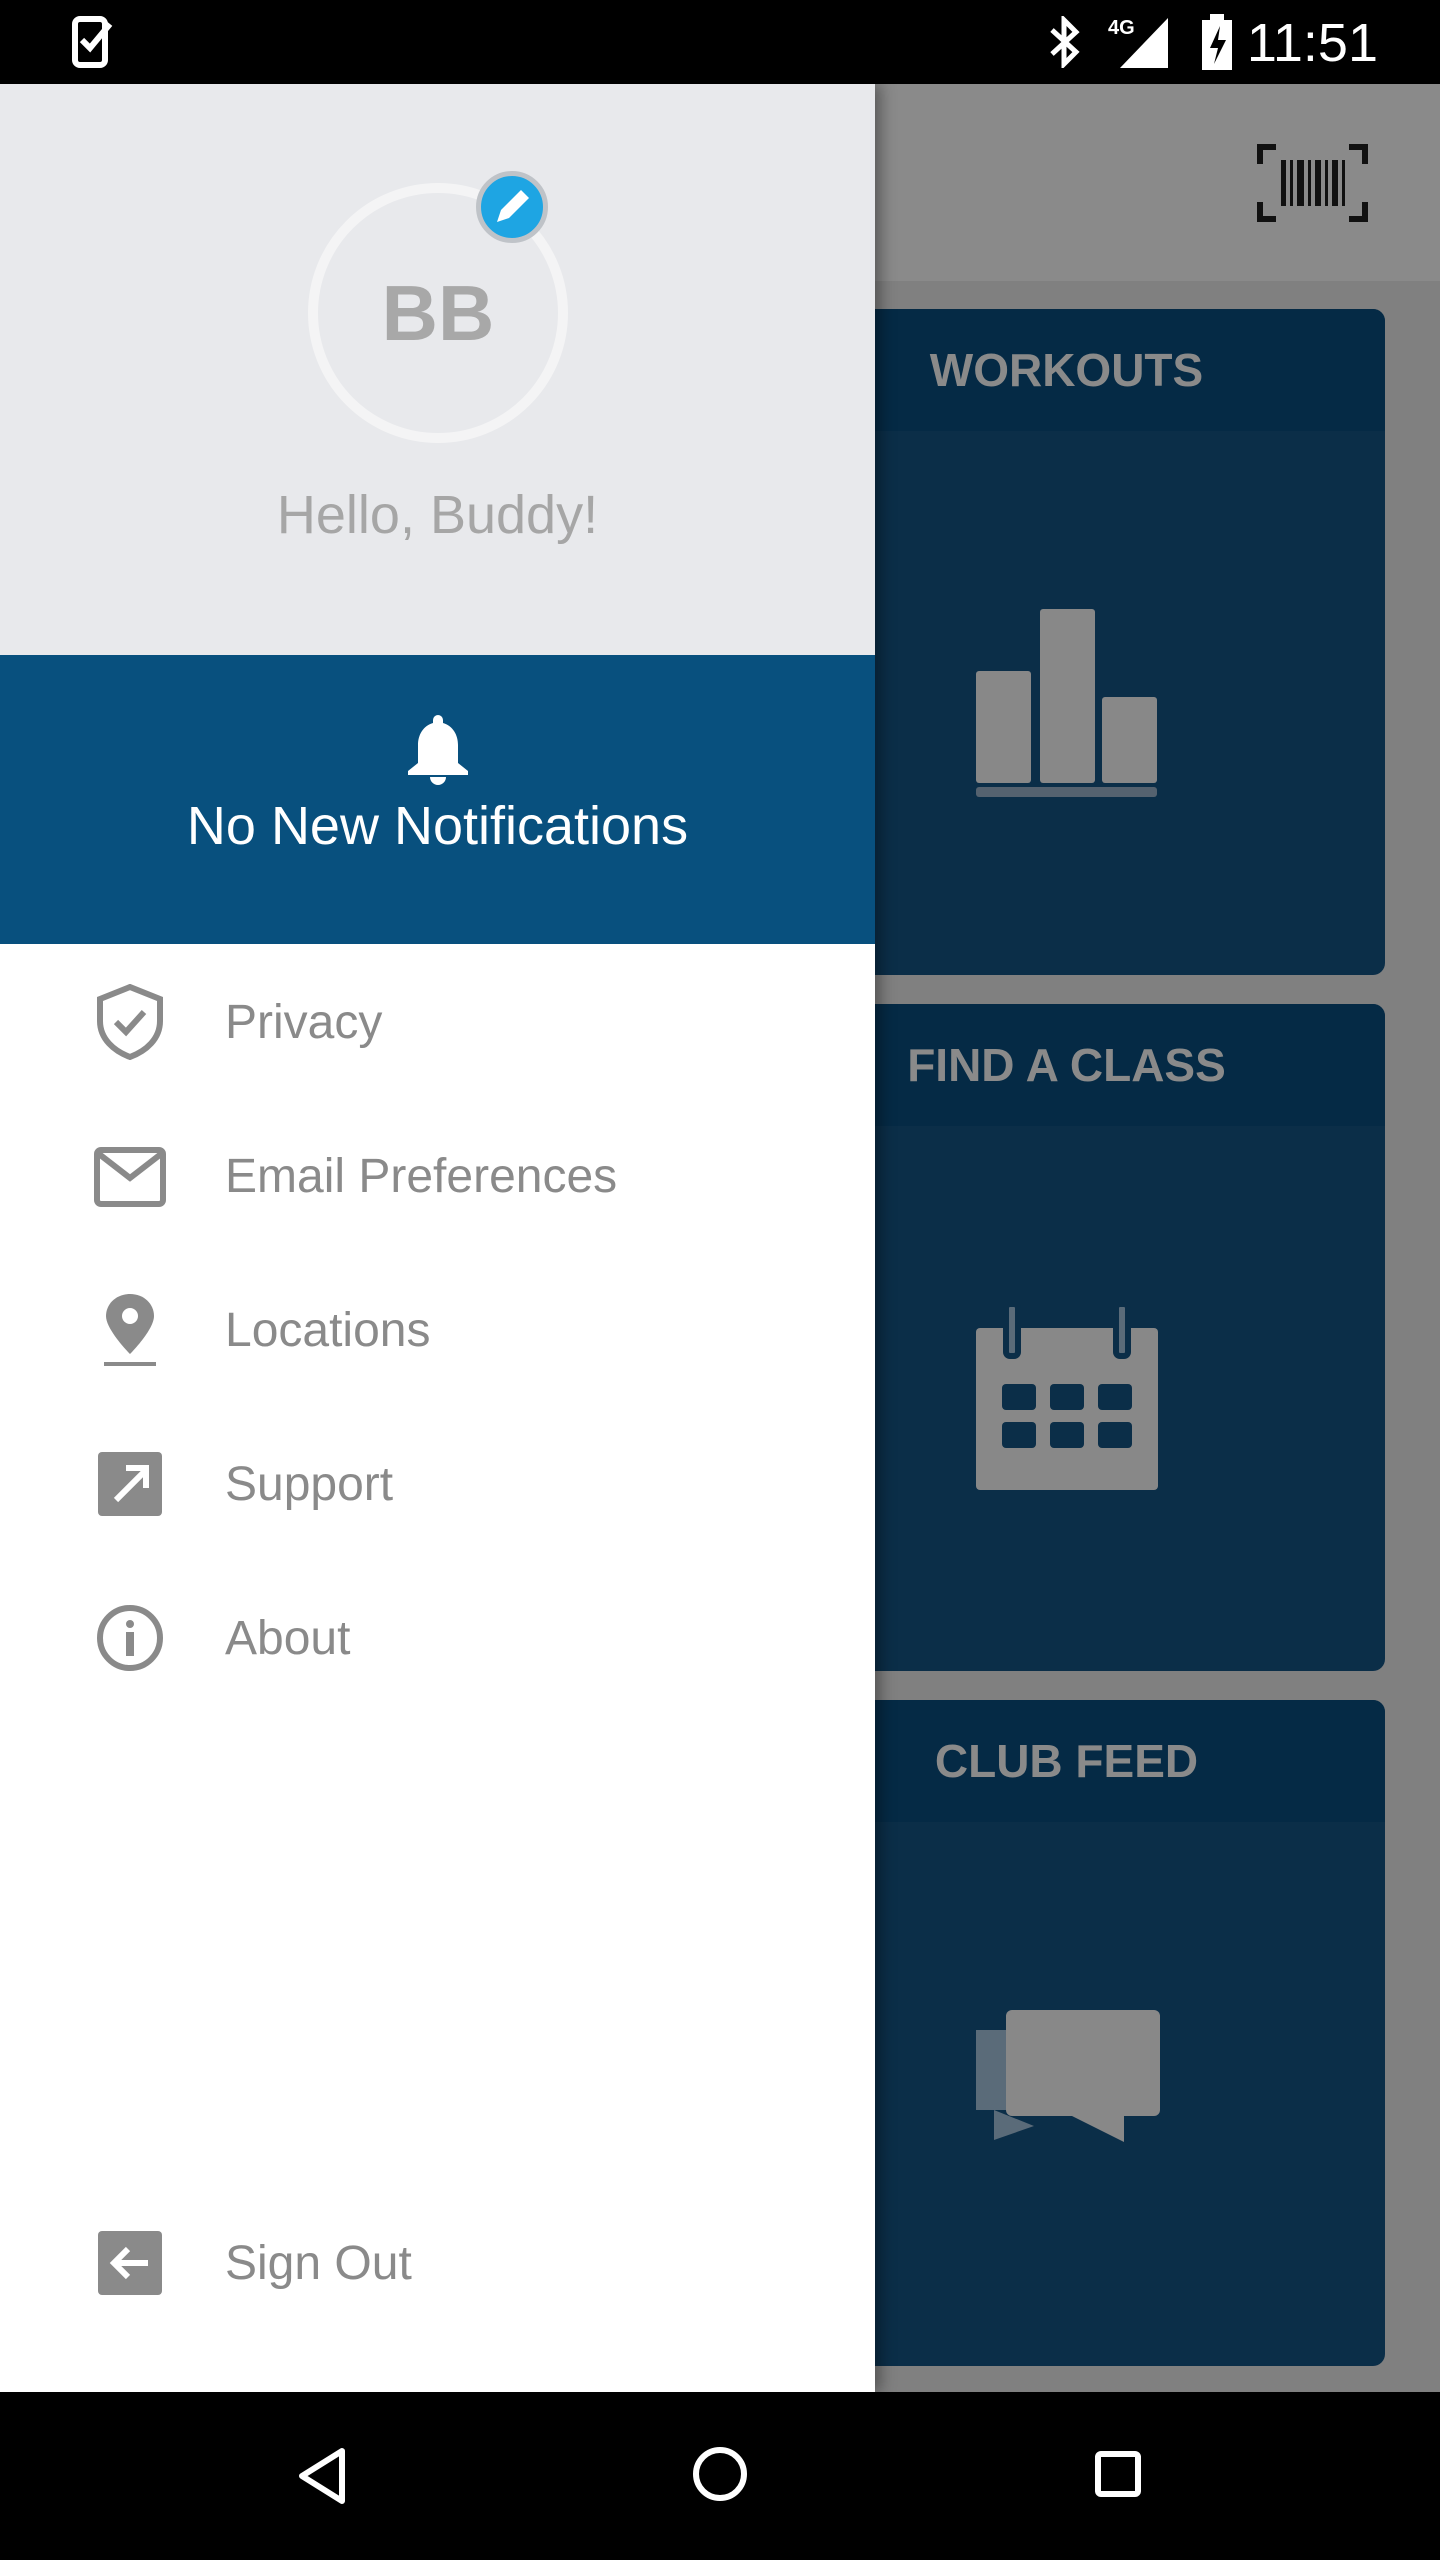 This screenshot has width=1440, height=2560. Describe the element at coordinates (1138, 42) in the screenshot. I see `4g-signal-icon: 4G` at that location.